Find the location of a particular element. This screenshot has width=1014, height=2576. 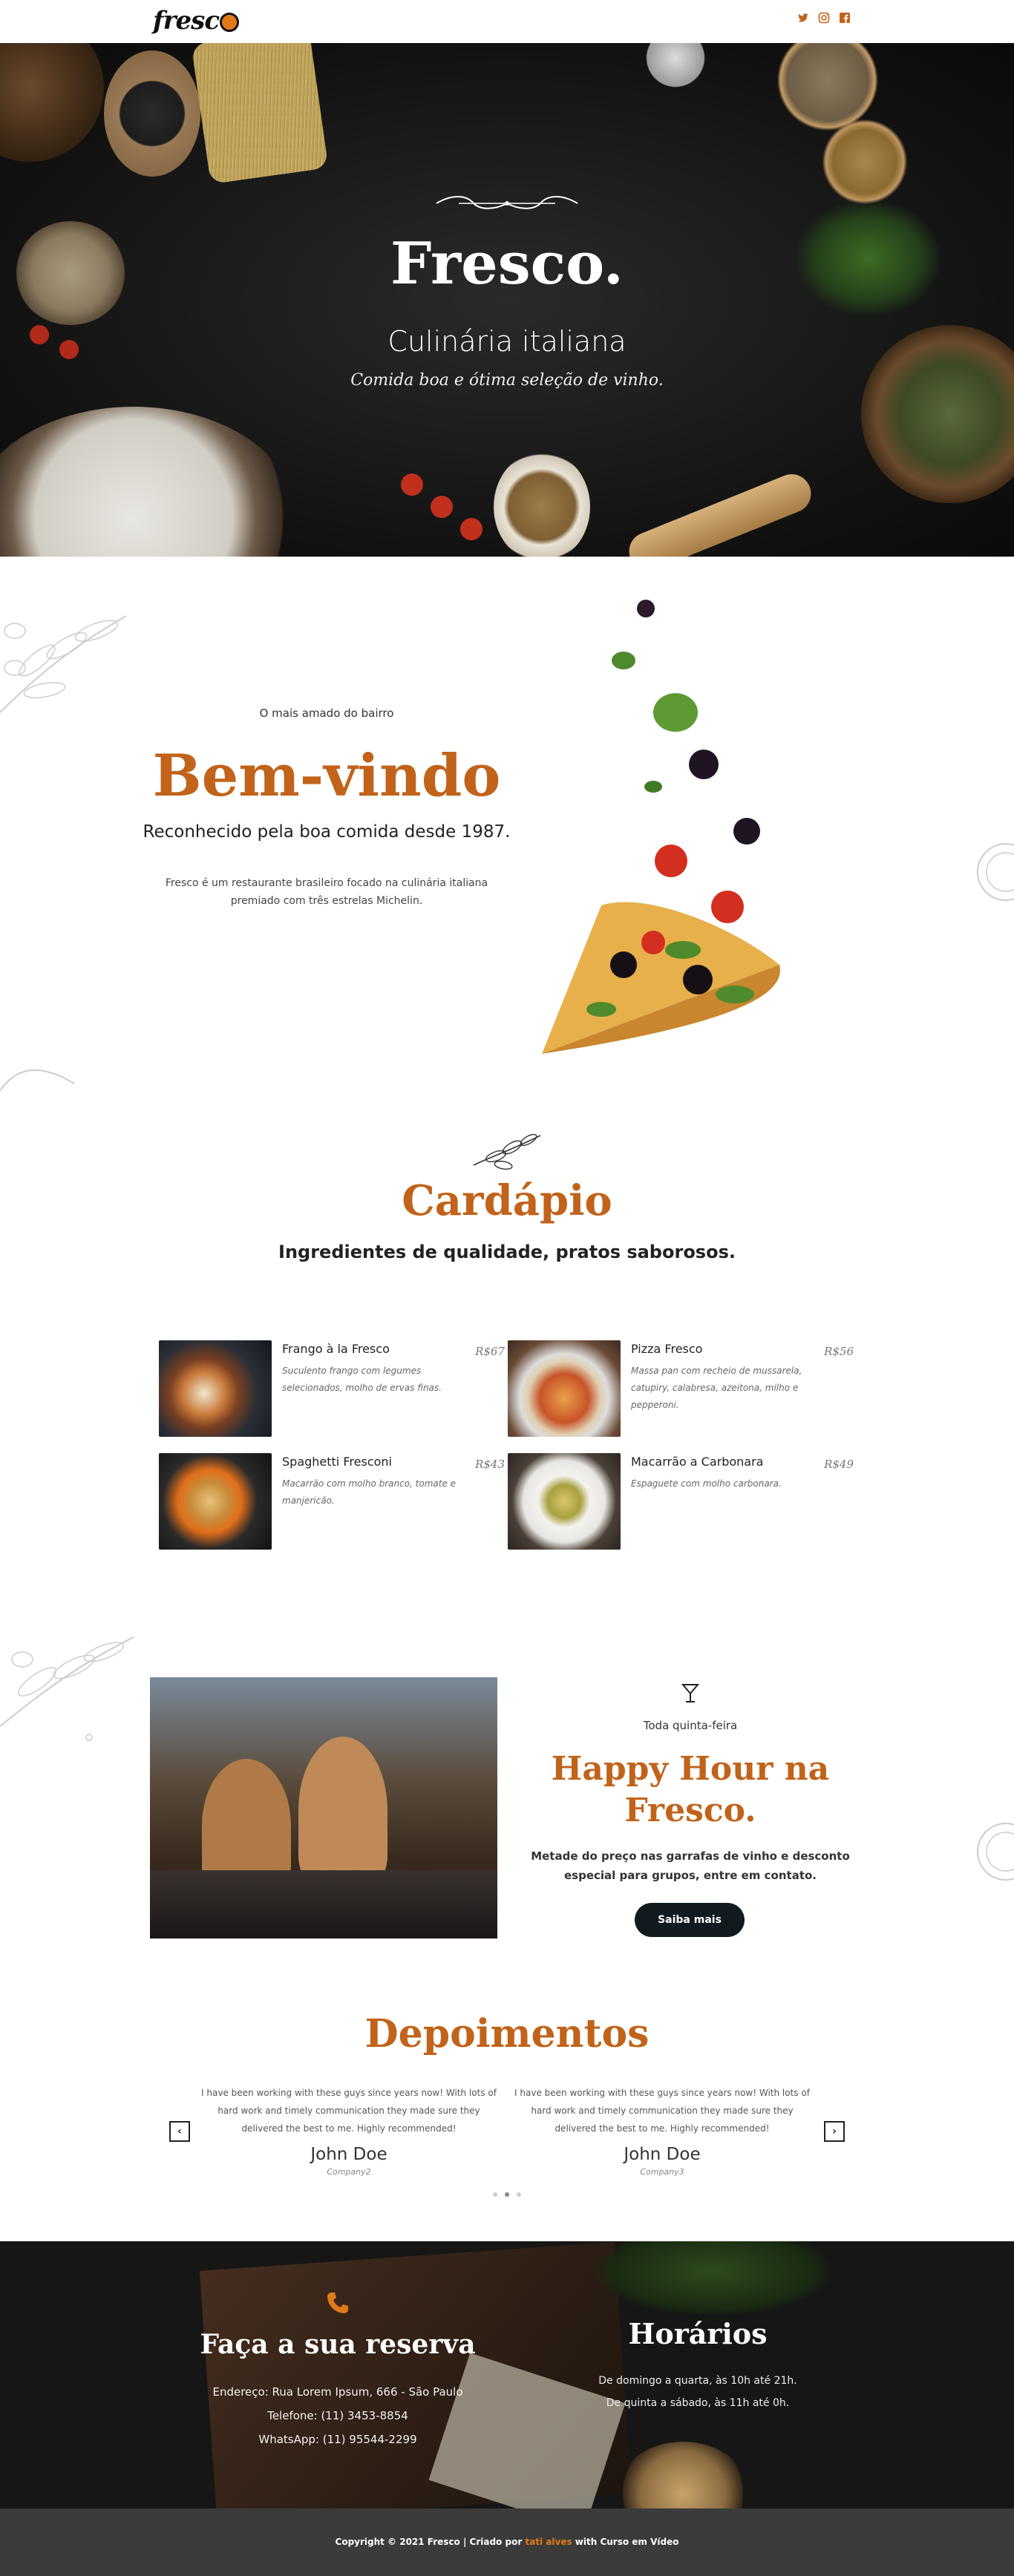

hero-title: Fresco. is located at coordinates (507, 264).